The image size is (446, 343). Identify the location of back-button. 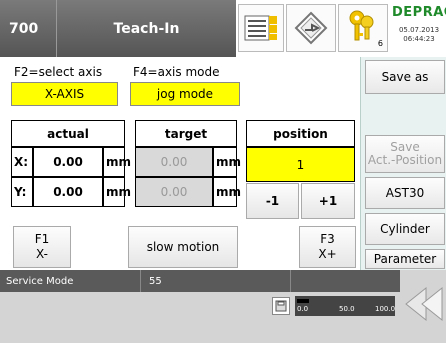
(423, 306).